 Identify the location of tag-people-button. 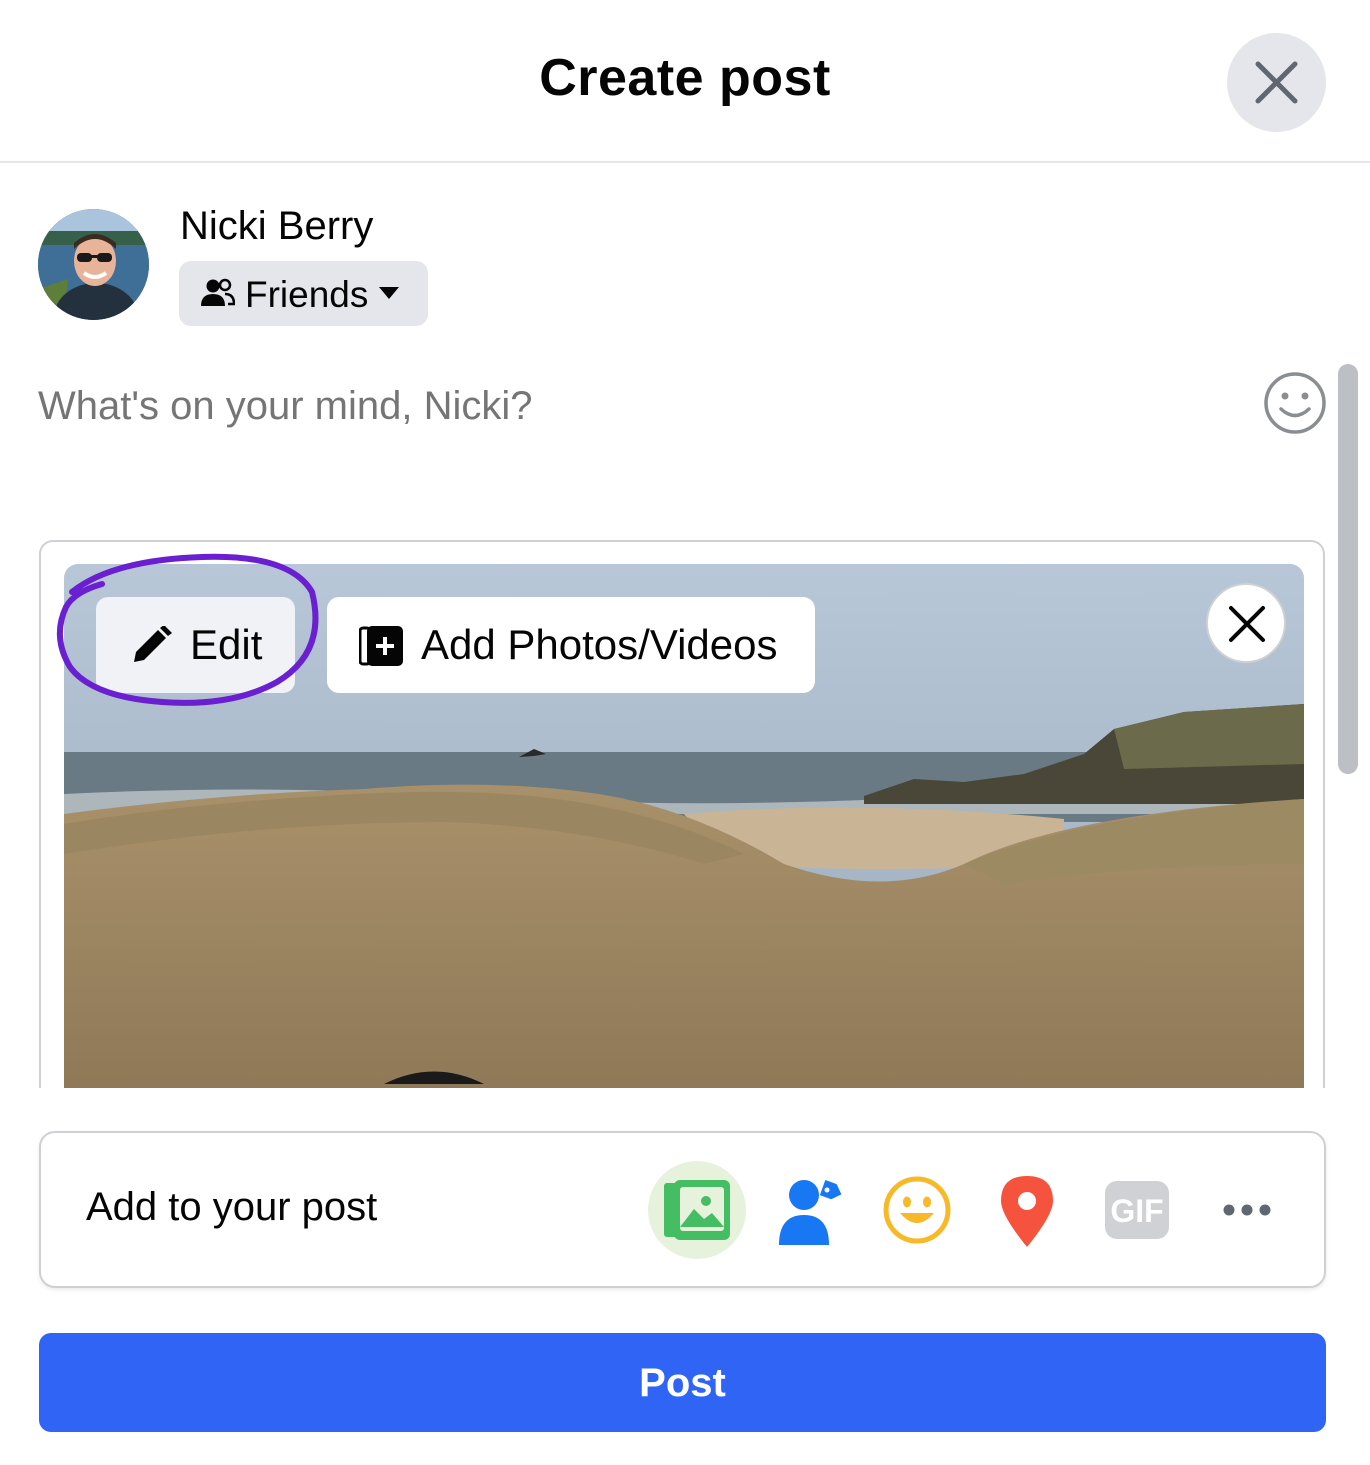
(807, 1210).